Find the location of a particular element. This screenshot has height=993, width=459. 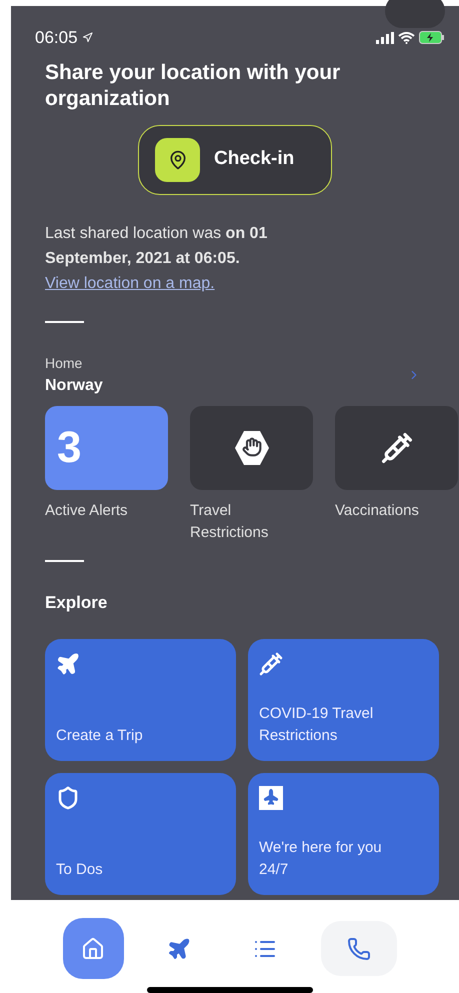

page-title: Share your location with your organization is located at coordinates (193, 86).